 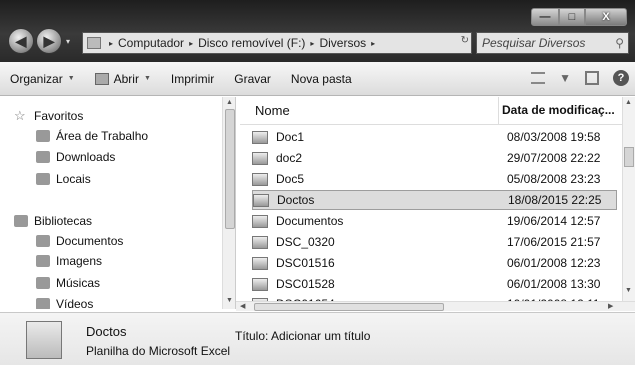 What do you see at coordinates (42, 78) in the screenshot?
I see `organize-button: Organizar ▼` at bounding box center [42, 78].